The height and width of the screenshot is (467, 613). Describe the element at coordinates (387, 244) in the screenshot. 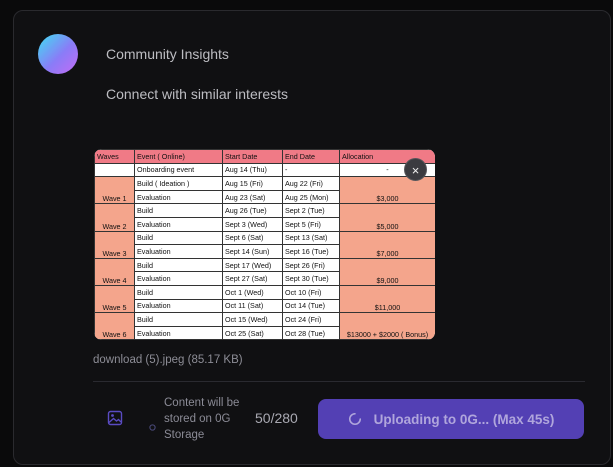

I see `alloc-cell: $7,000` at that location.